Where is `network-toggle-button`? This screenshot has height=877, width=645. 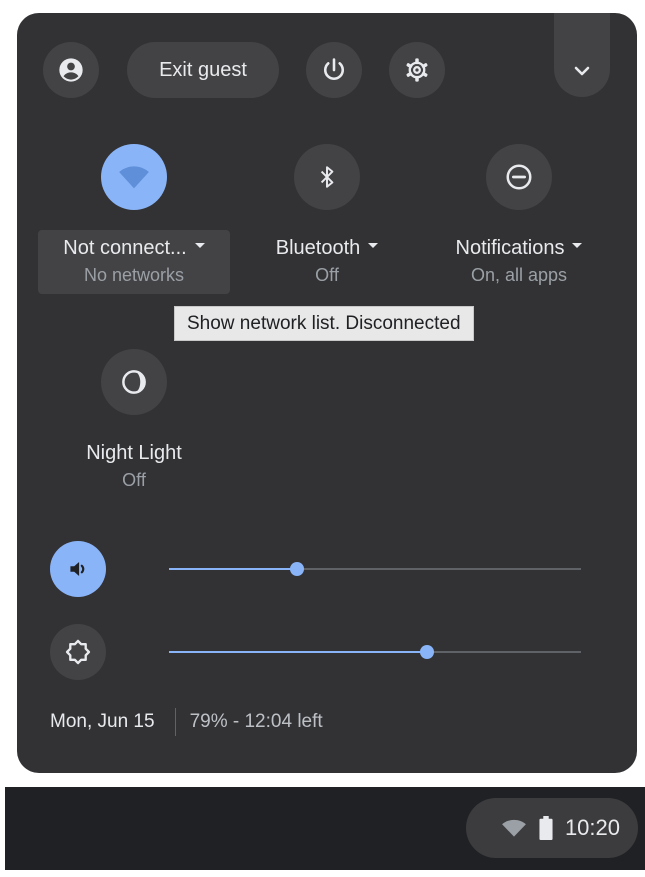 network-toggle-button is located at coordinates (134, 177).